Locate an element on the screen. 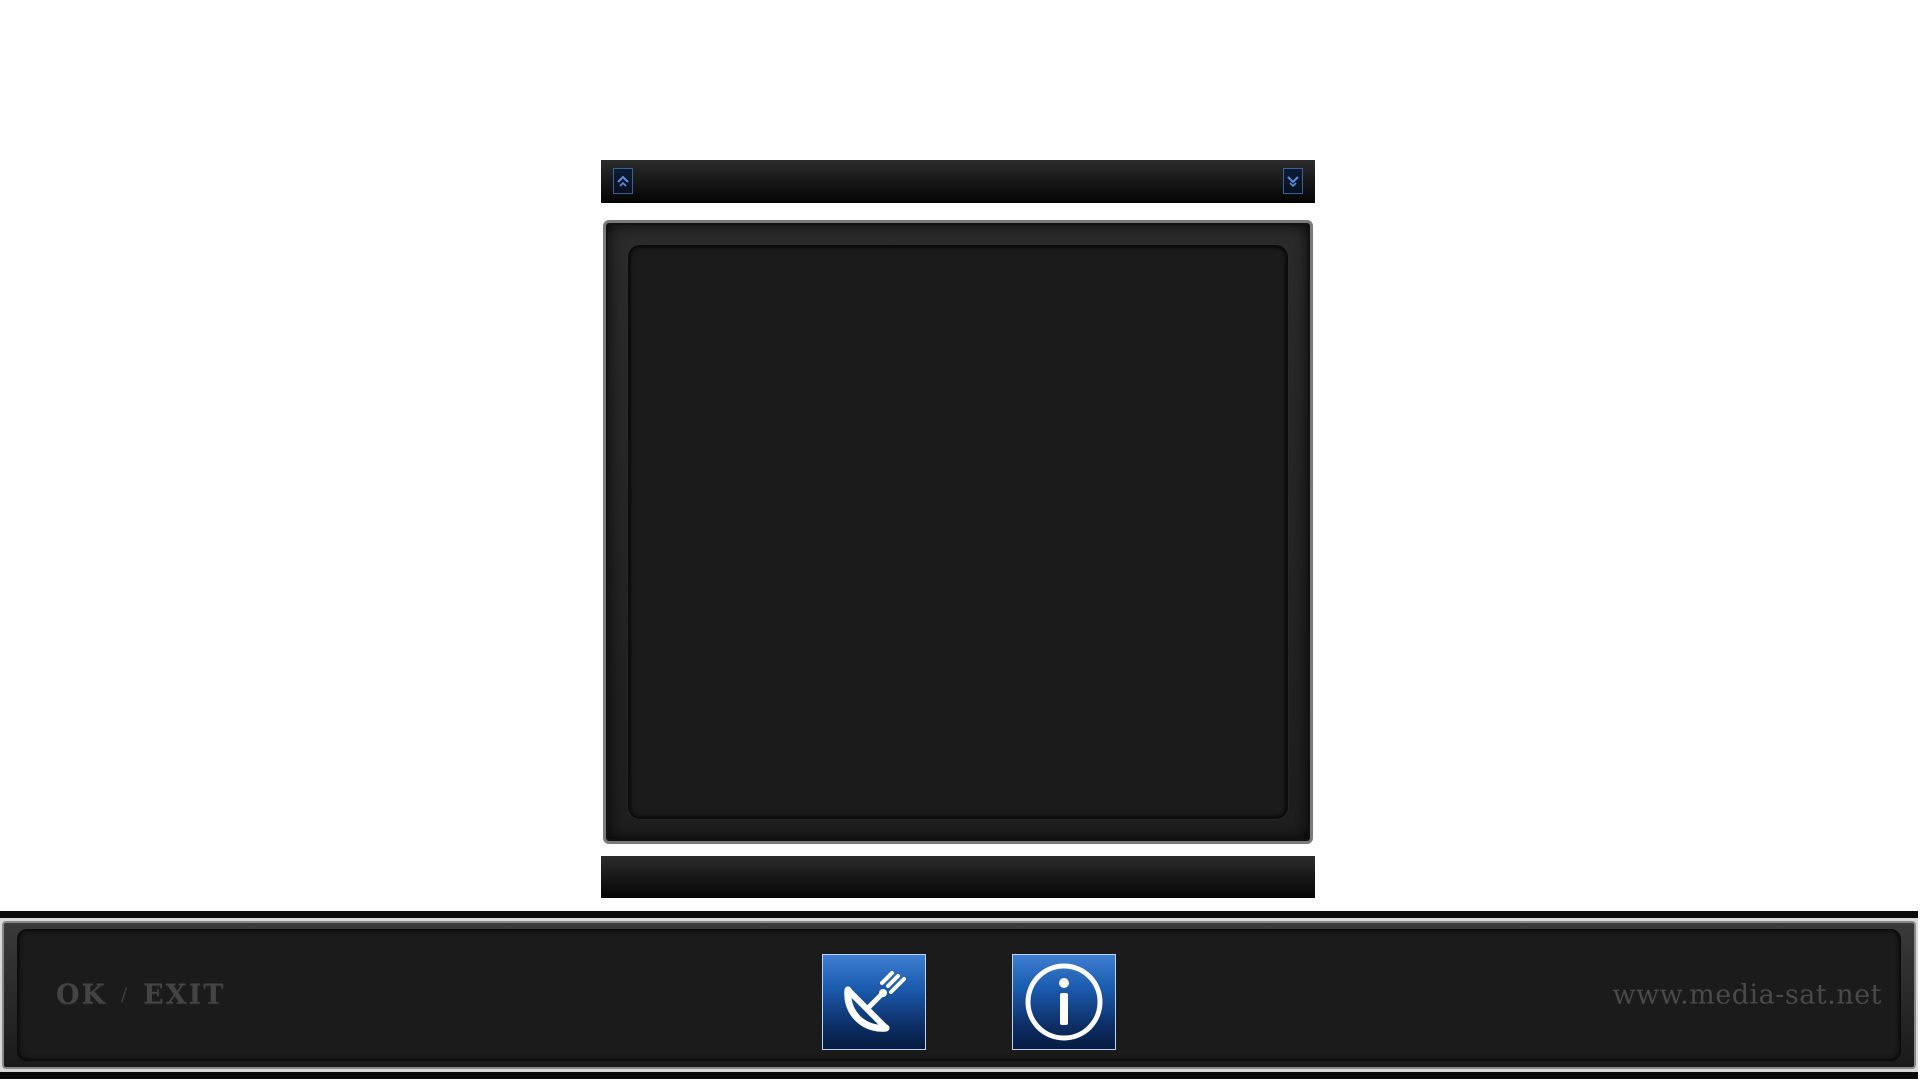 The image size is (1920, 1080). satellite-button is located at coordinates (874, 1002).